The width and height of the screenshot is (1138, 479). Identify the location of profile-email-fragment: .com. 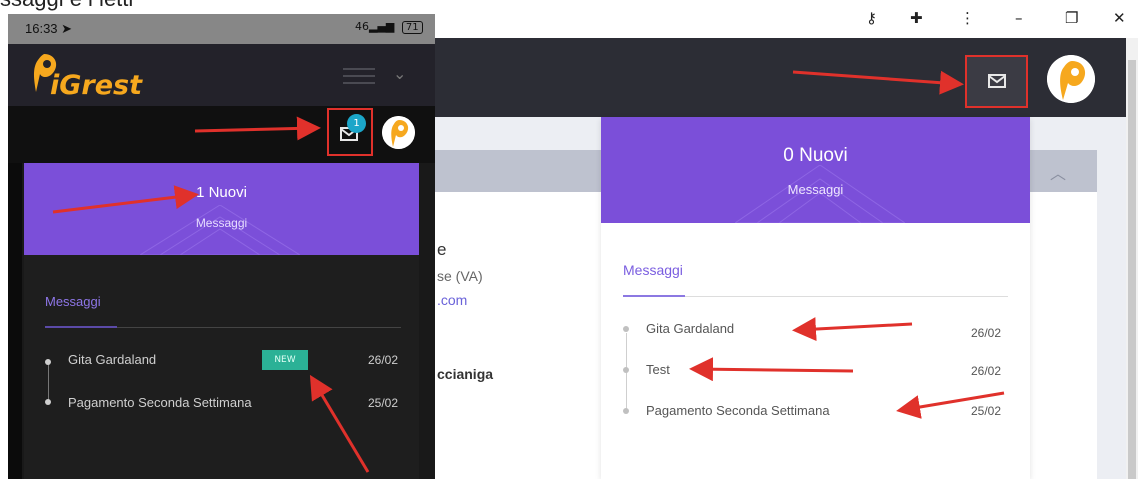
(452, 300).